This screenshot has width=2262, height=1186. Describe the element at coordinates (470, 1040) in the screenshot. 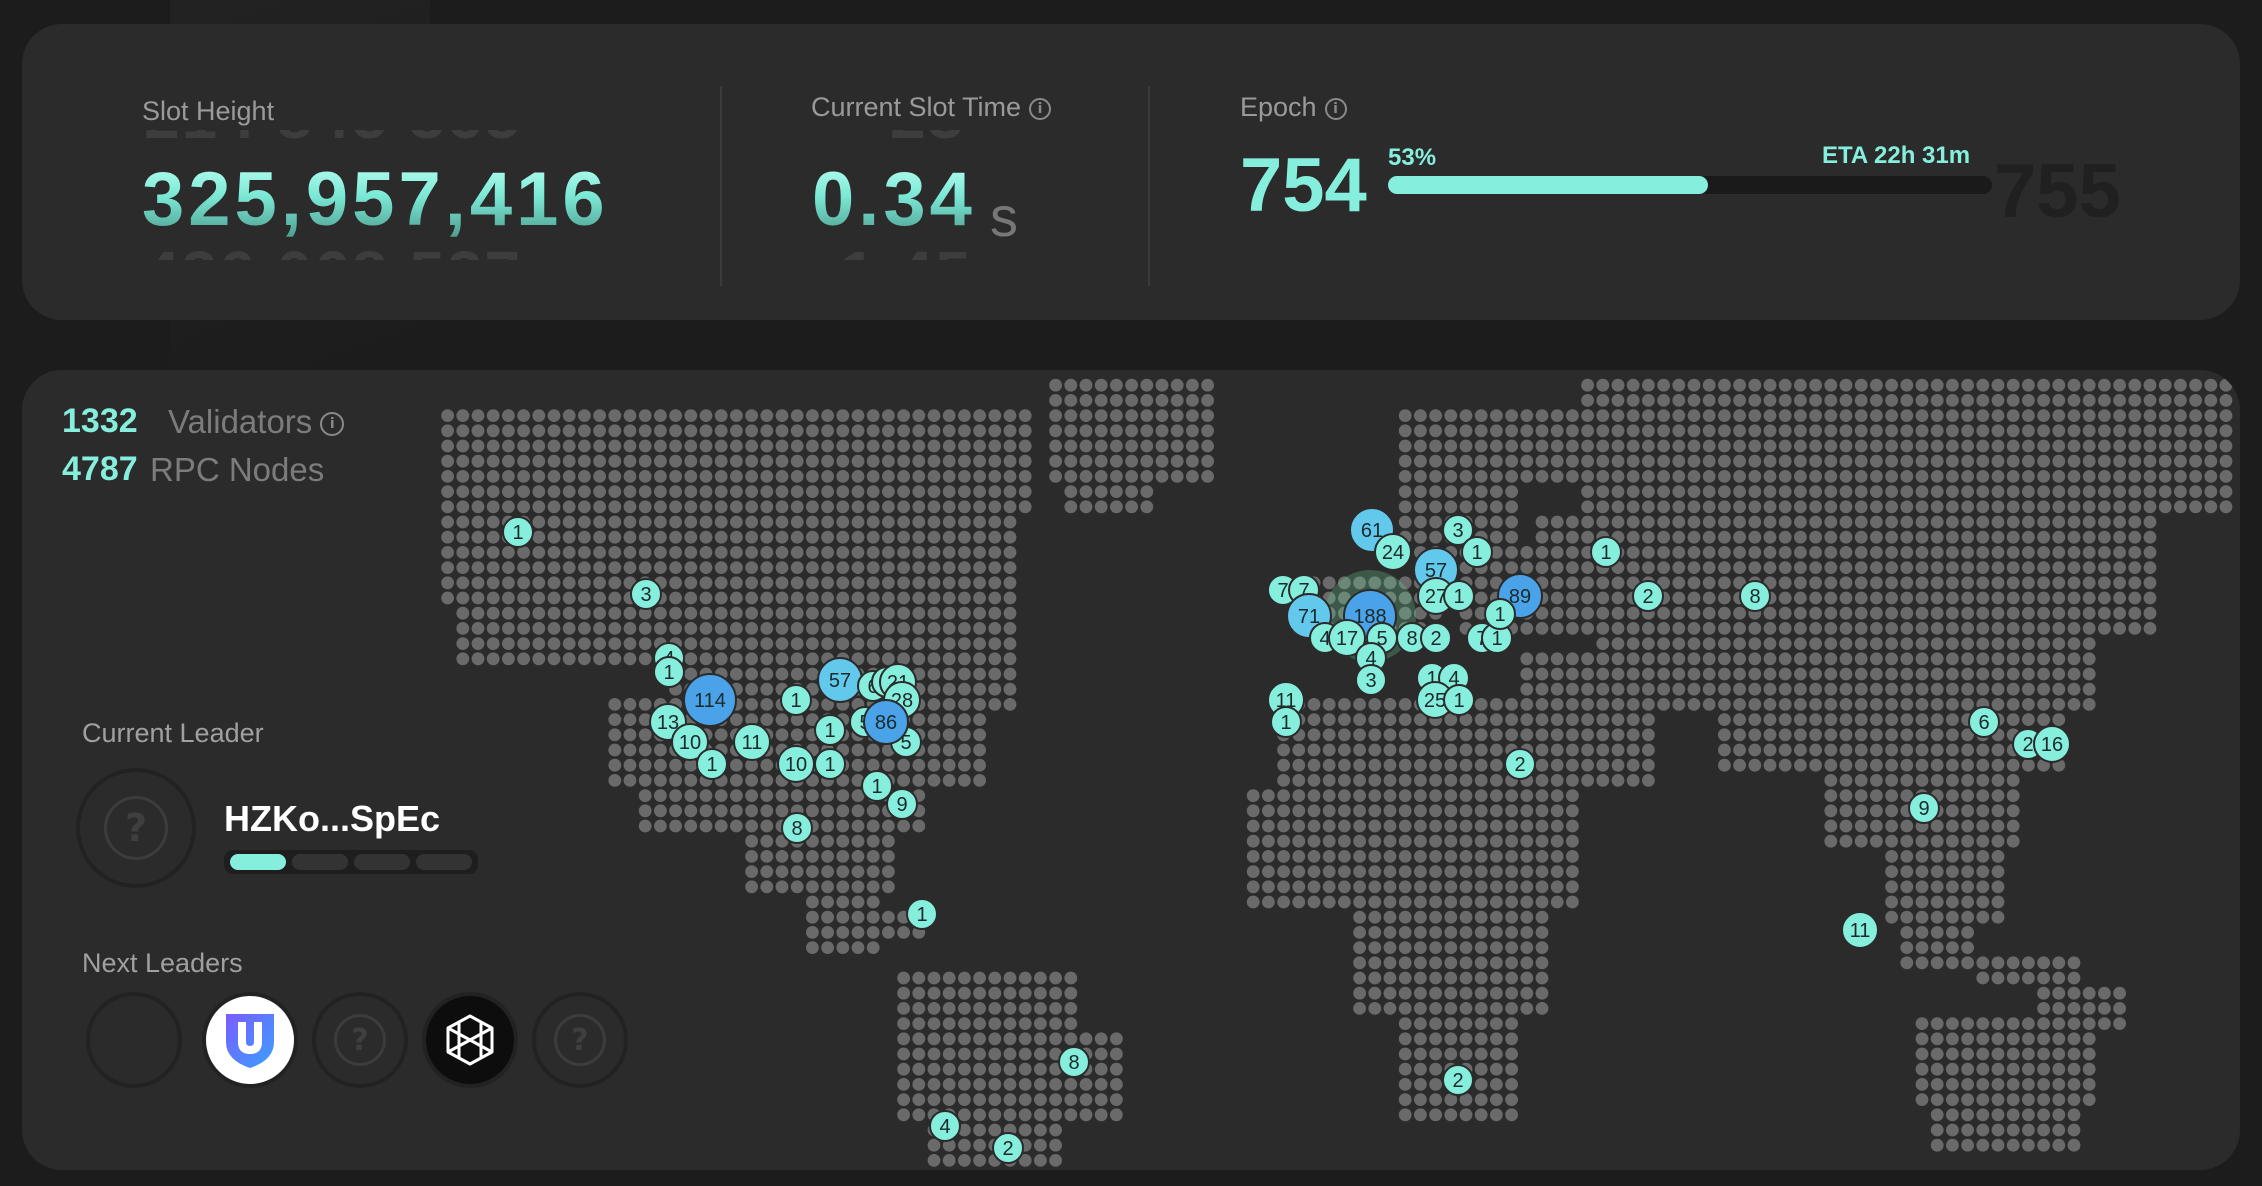

I see `next-leader-4-avatar` at that location.